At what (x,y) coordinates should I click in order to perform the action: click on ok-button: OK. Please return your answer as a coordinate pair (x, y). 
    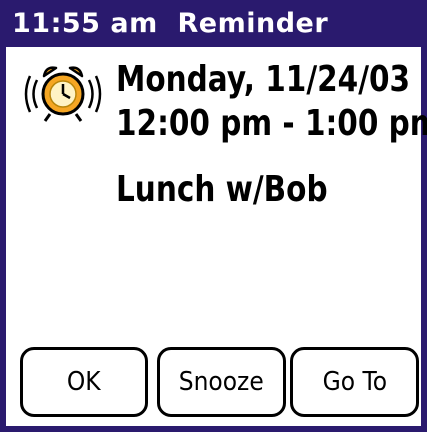
    Looking at the image, I should click on (84, 382).